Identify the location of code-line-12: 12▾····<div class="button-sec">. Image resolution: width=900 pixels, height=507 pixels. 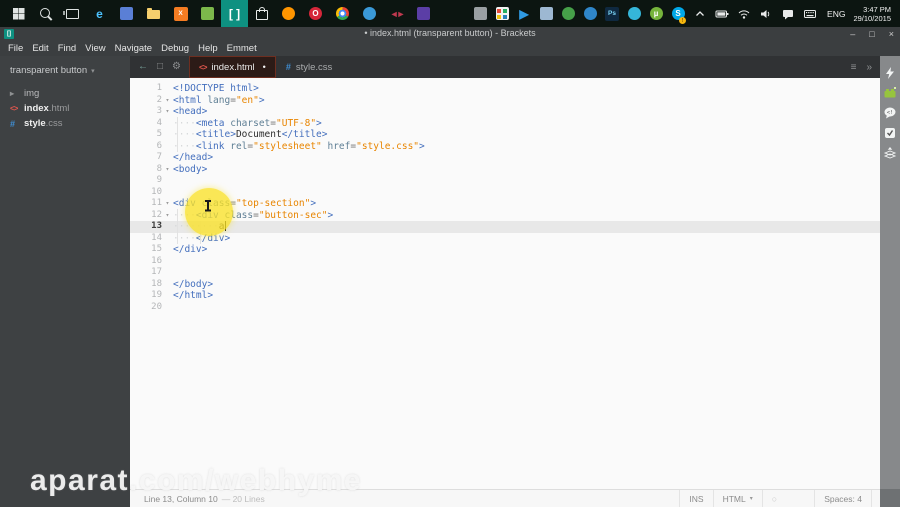
(505, 216).